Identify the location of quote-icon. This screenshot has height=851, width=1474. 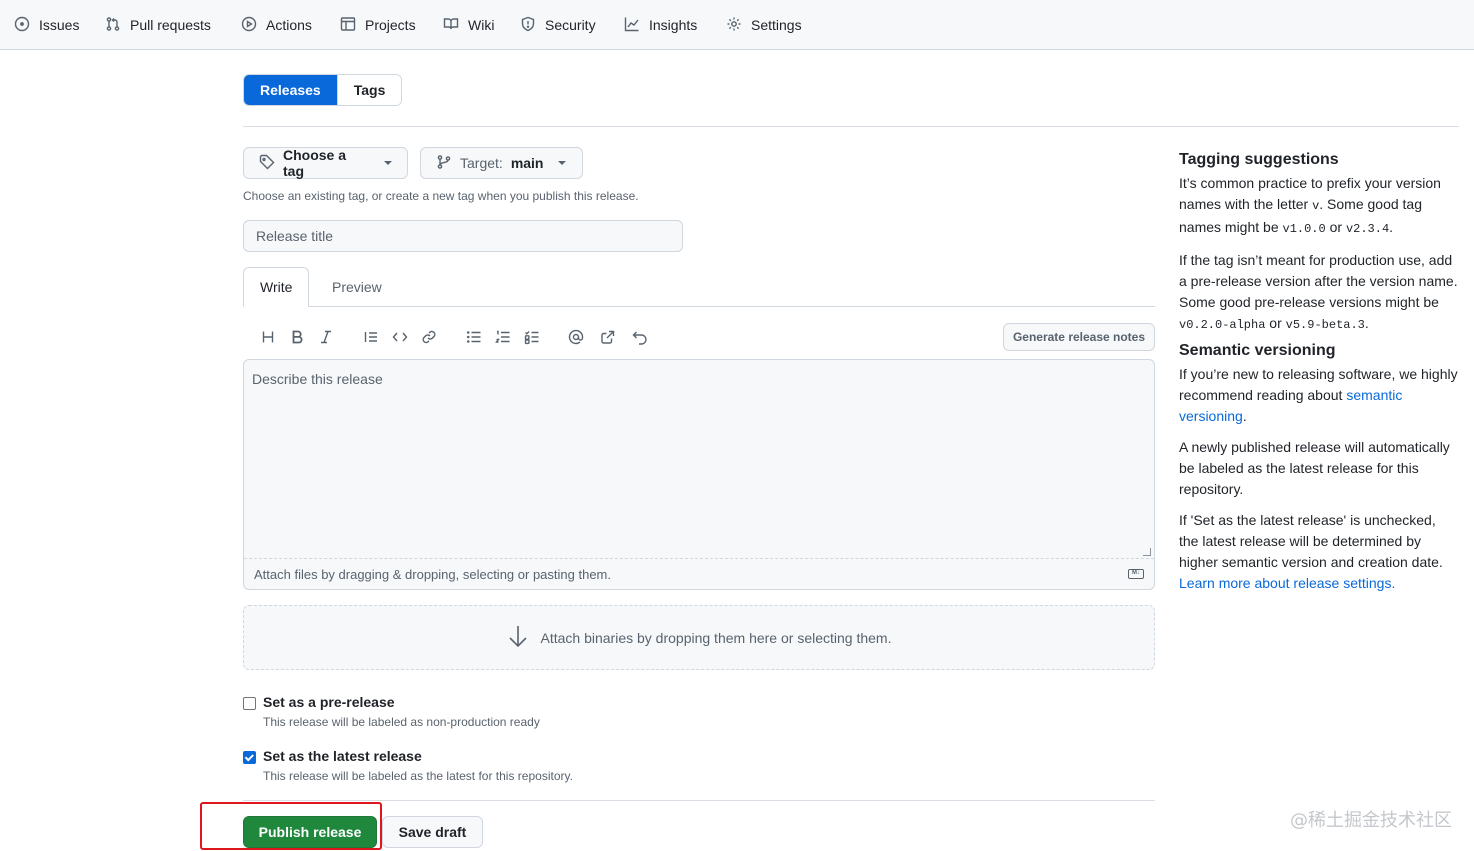
(371, 337).